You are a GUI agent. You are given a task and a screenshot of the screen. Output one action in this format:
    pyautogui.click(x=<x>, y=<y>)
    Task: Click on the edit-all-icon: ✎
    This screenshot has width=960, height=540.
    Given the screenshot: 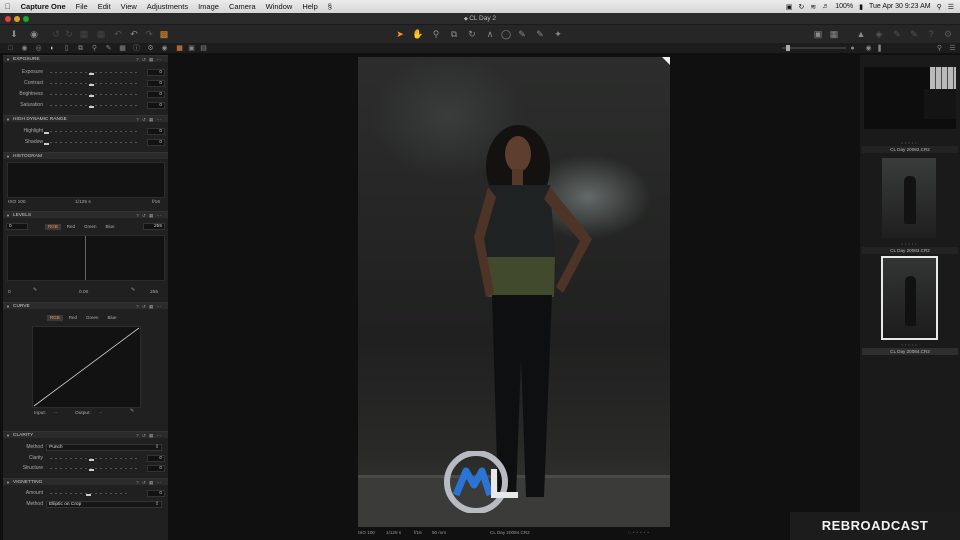 What is the action you would take?
    pyautogui.click(x=897, y=34)
    